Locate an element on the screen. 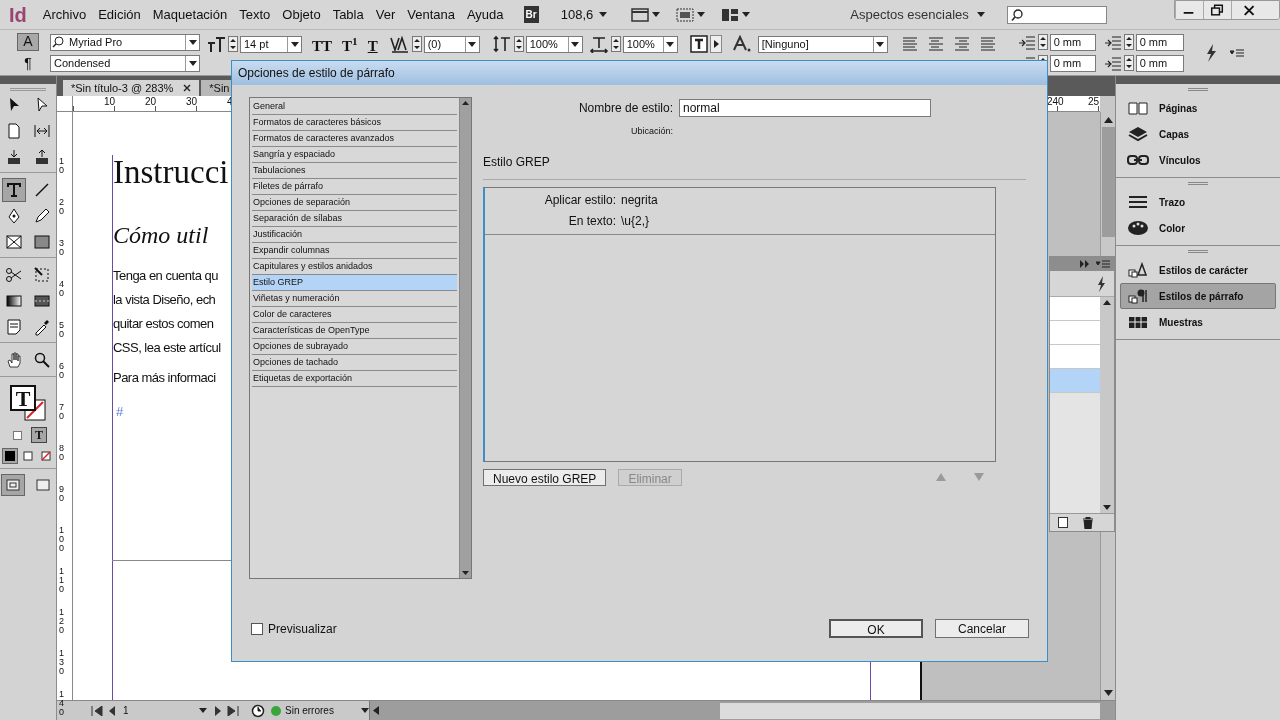  menu-item: Archivo is located at coordinates (64, 14).